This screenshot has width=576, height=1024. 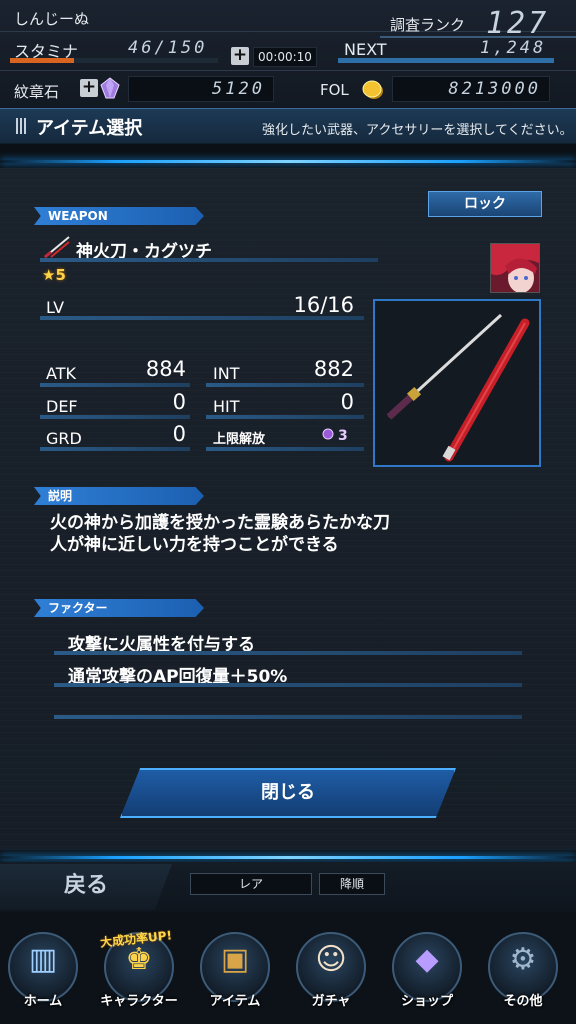 What do you see at coordinates (523, 1001) in the screenshot?
I see `nav-other-label: その他` at bounding box center [523, 1001].